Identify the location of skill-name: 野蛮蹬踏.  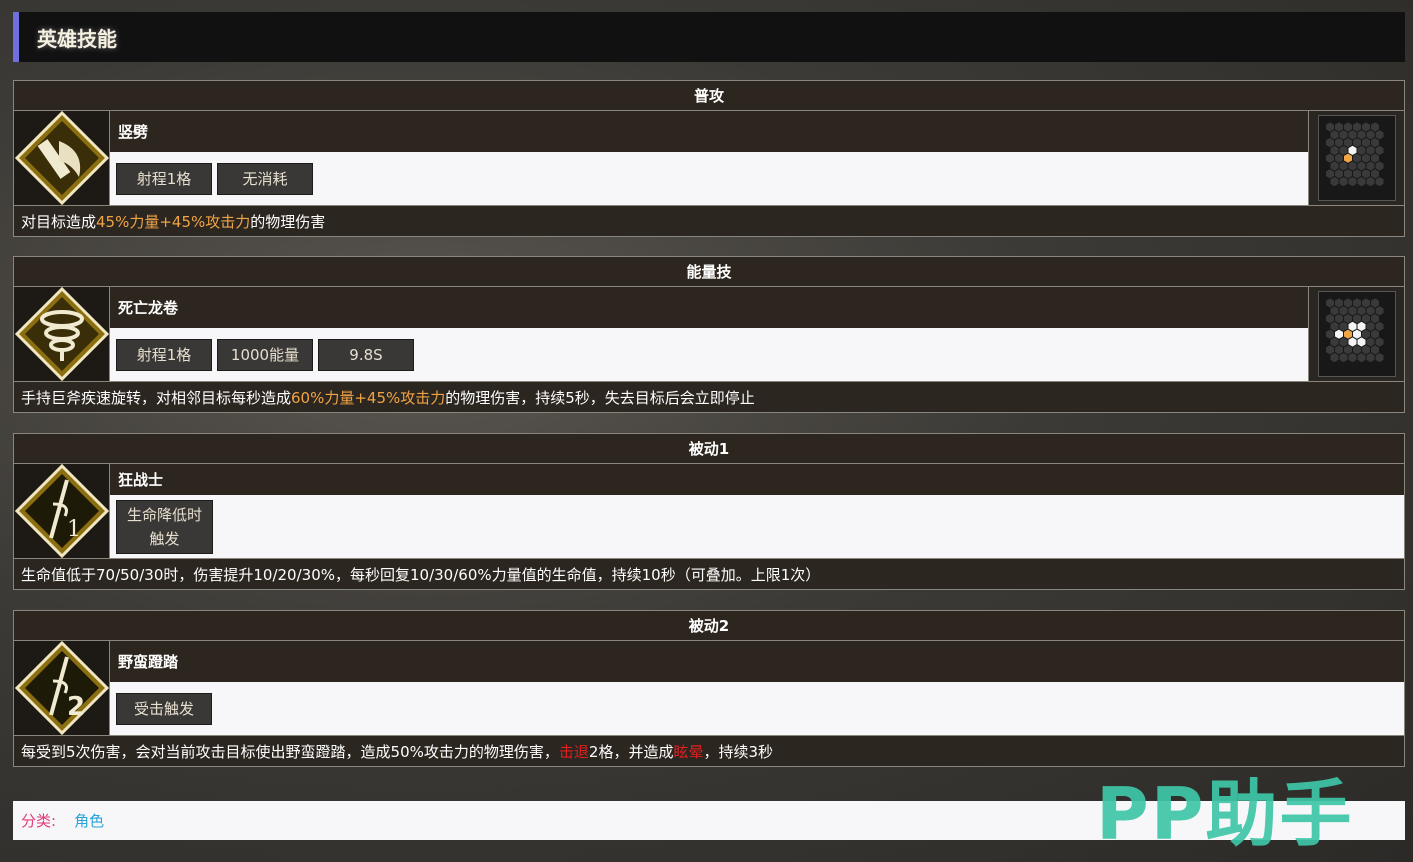
(757, 661).